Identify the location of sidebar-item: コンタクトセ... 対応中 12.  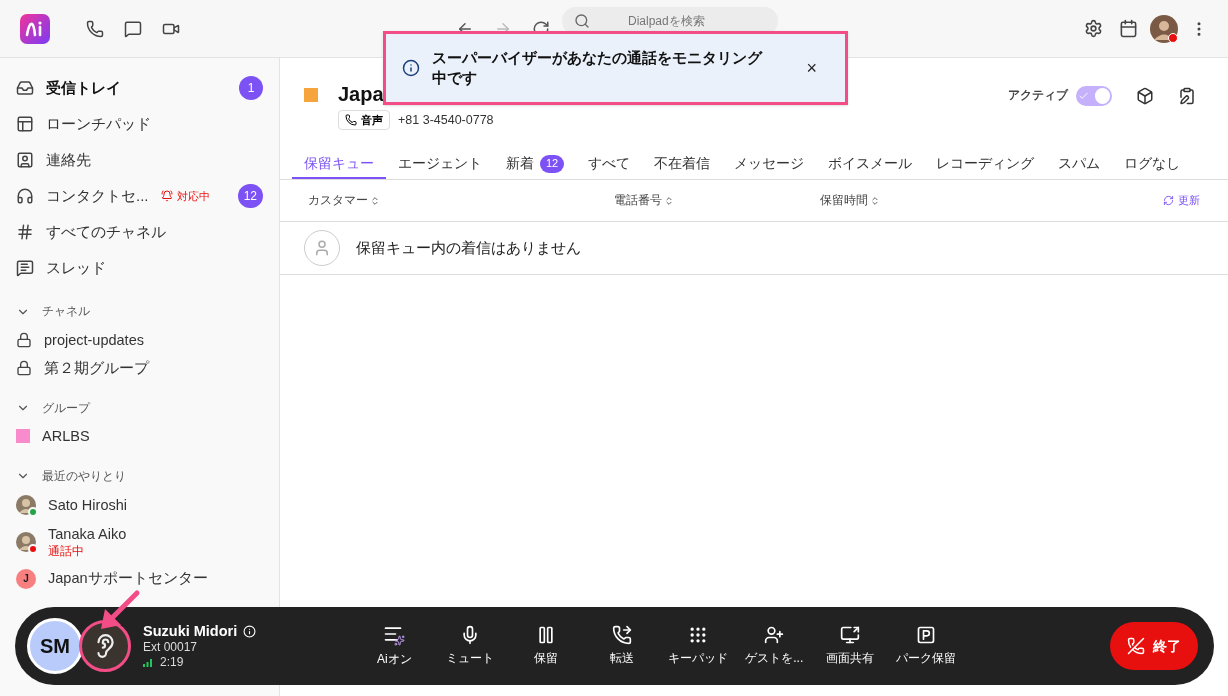
(139, 196).